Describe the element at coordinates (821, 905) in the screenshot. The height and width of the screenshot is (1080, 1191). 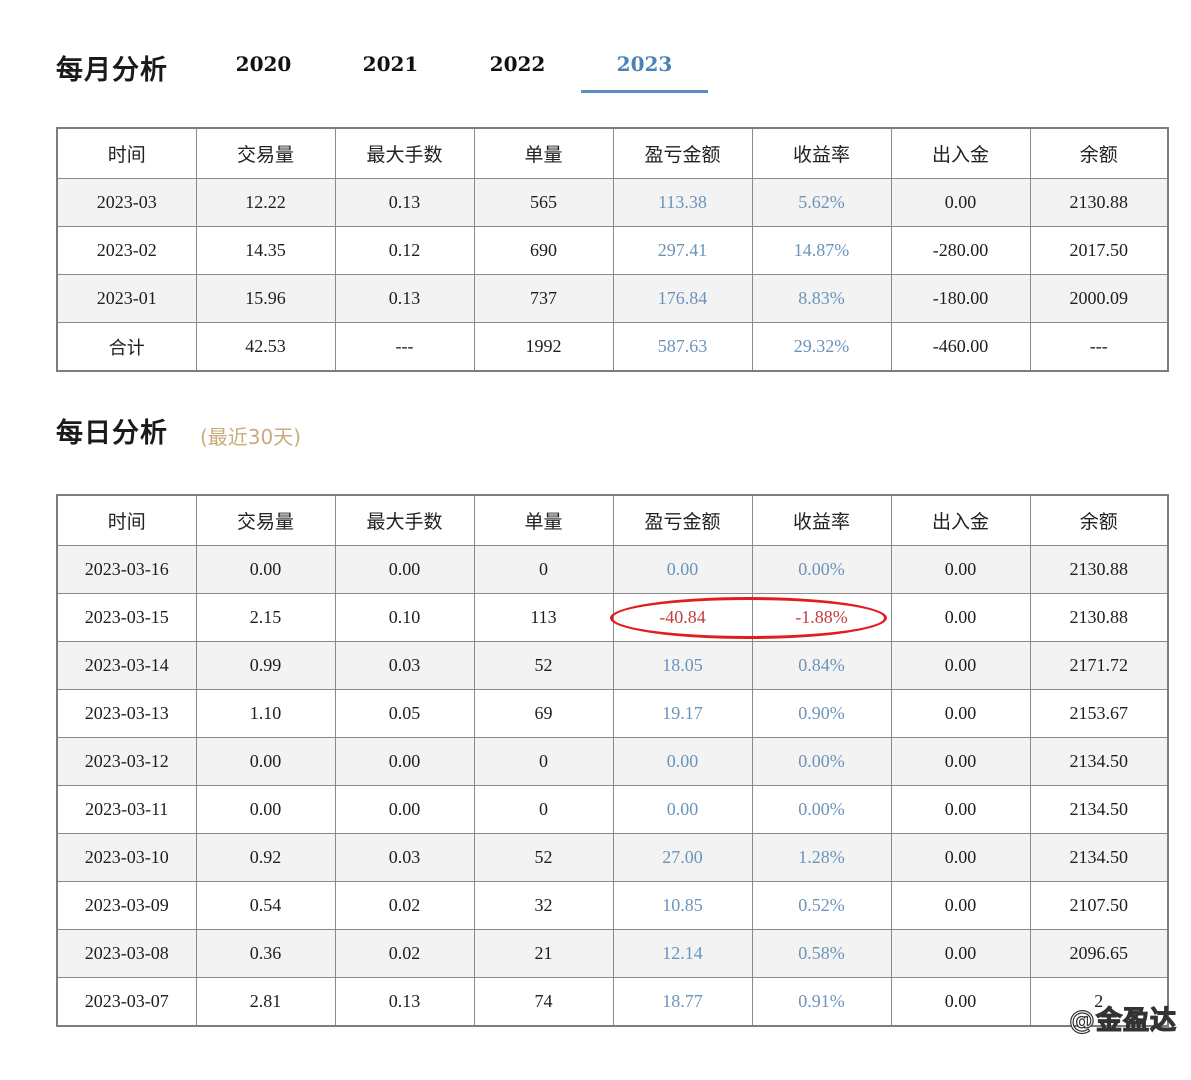
I see `cell-return: 0.52%` at that location.